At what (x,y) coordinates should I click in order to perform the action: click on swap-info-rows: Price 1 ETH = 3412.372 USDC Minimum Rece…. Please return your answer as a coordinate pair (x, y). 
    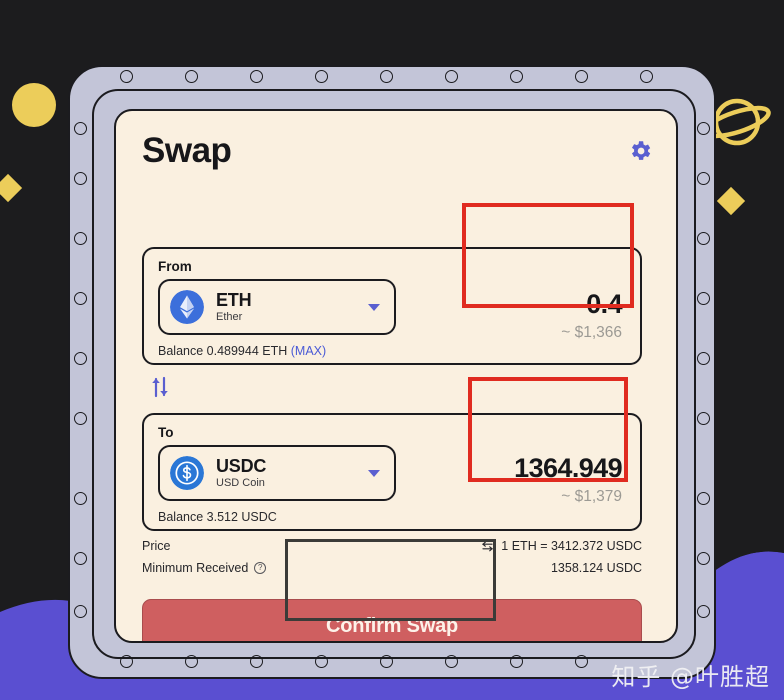
    Looking at the image, I should click on (392, 561).